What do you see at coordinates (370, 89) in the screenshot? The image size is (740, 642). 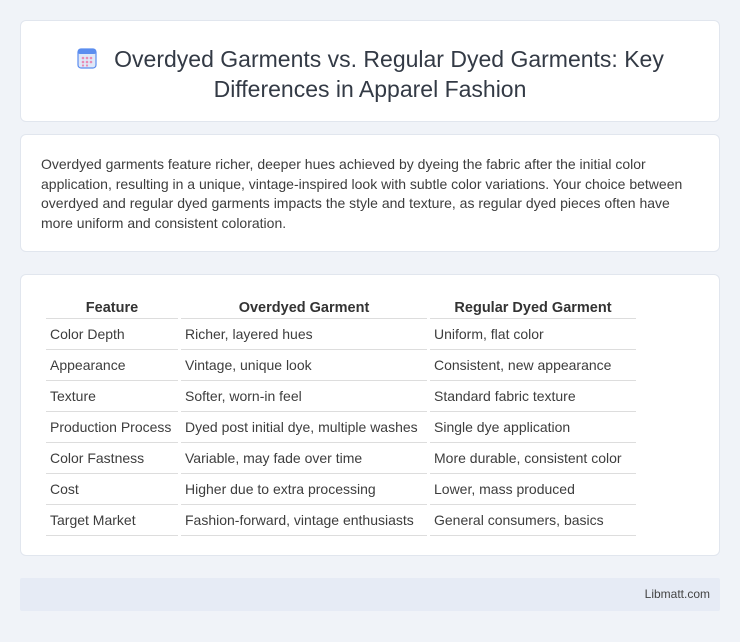 I see `title-line-2: Differences in Apparel Fashion` at bounding box center [370, 89].